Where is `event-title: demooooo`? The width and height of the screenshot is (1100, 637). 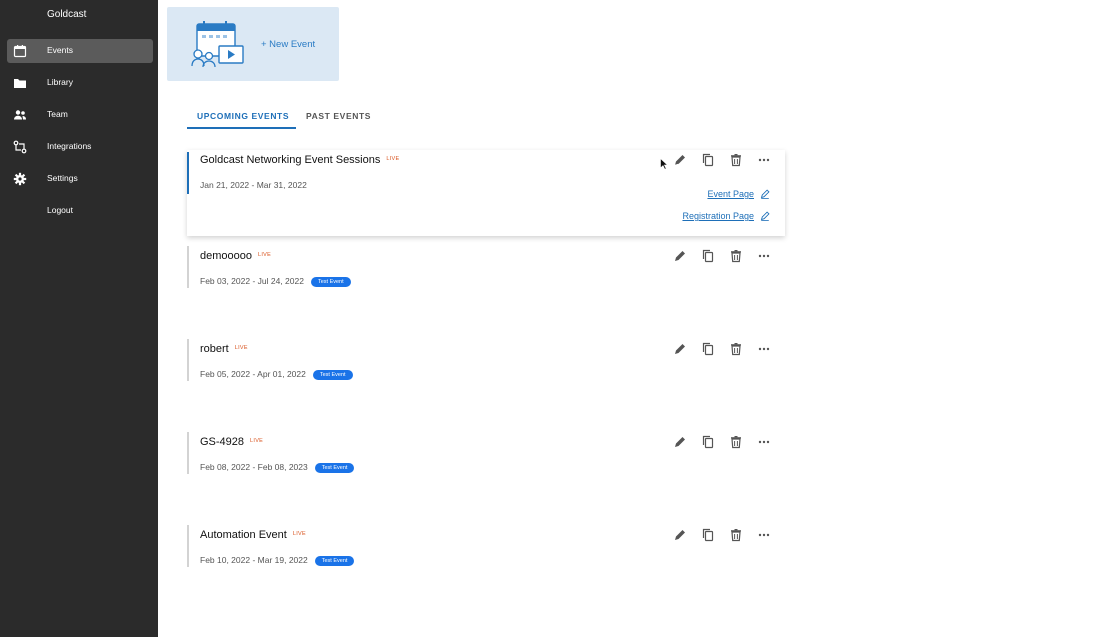
event-title: demooooo is located at coordinates (226, 256).